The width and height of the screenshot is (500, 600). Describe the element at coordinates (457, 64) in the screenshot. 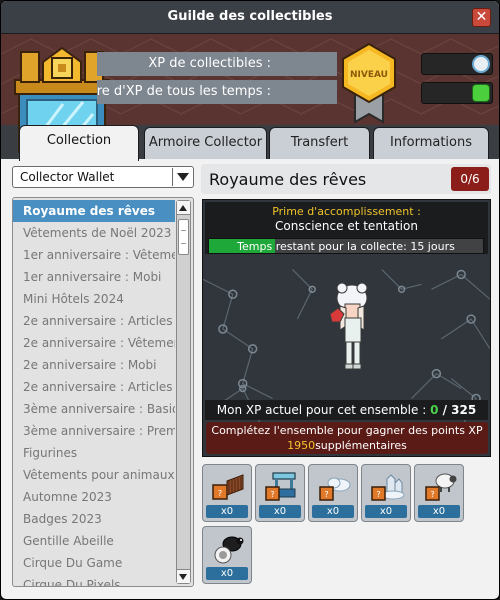

I see `xp-value-field` at that location.